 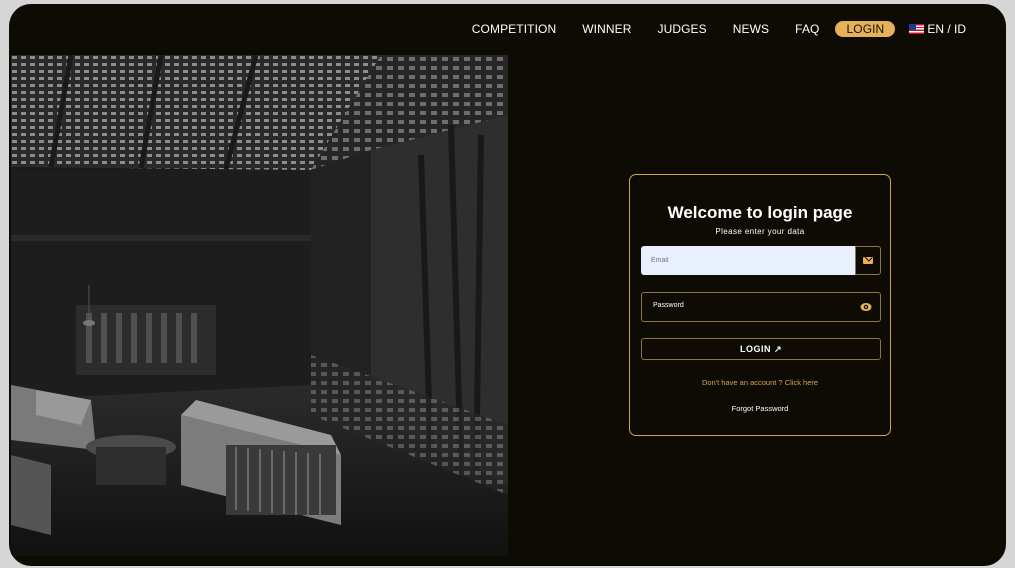 I want to click on register-link: Don't have an account ? Click here, so click(x=760, y=382).